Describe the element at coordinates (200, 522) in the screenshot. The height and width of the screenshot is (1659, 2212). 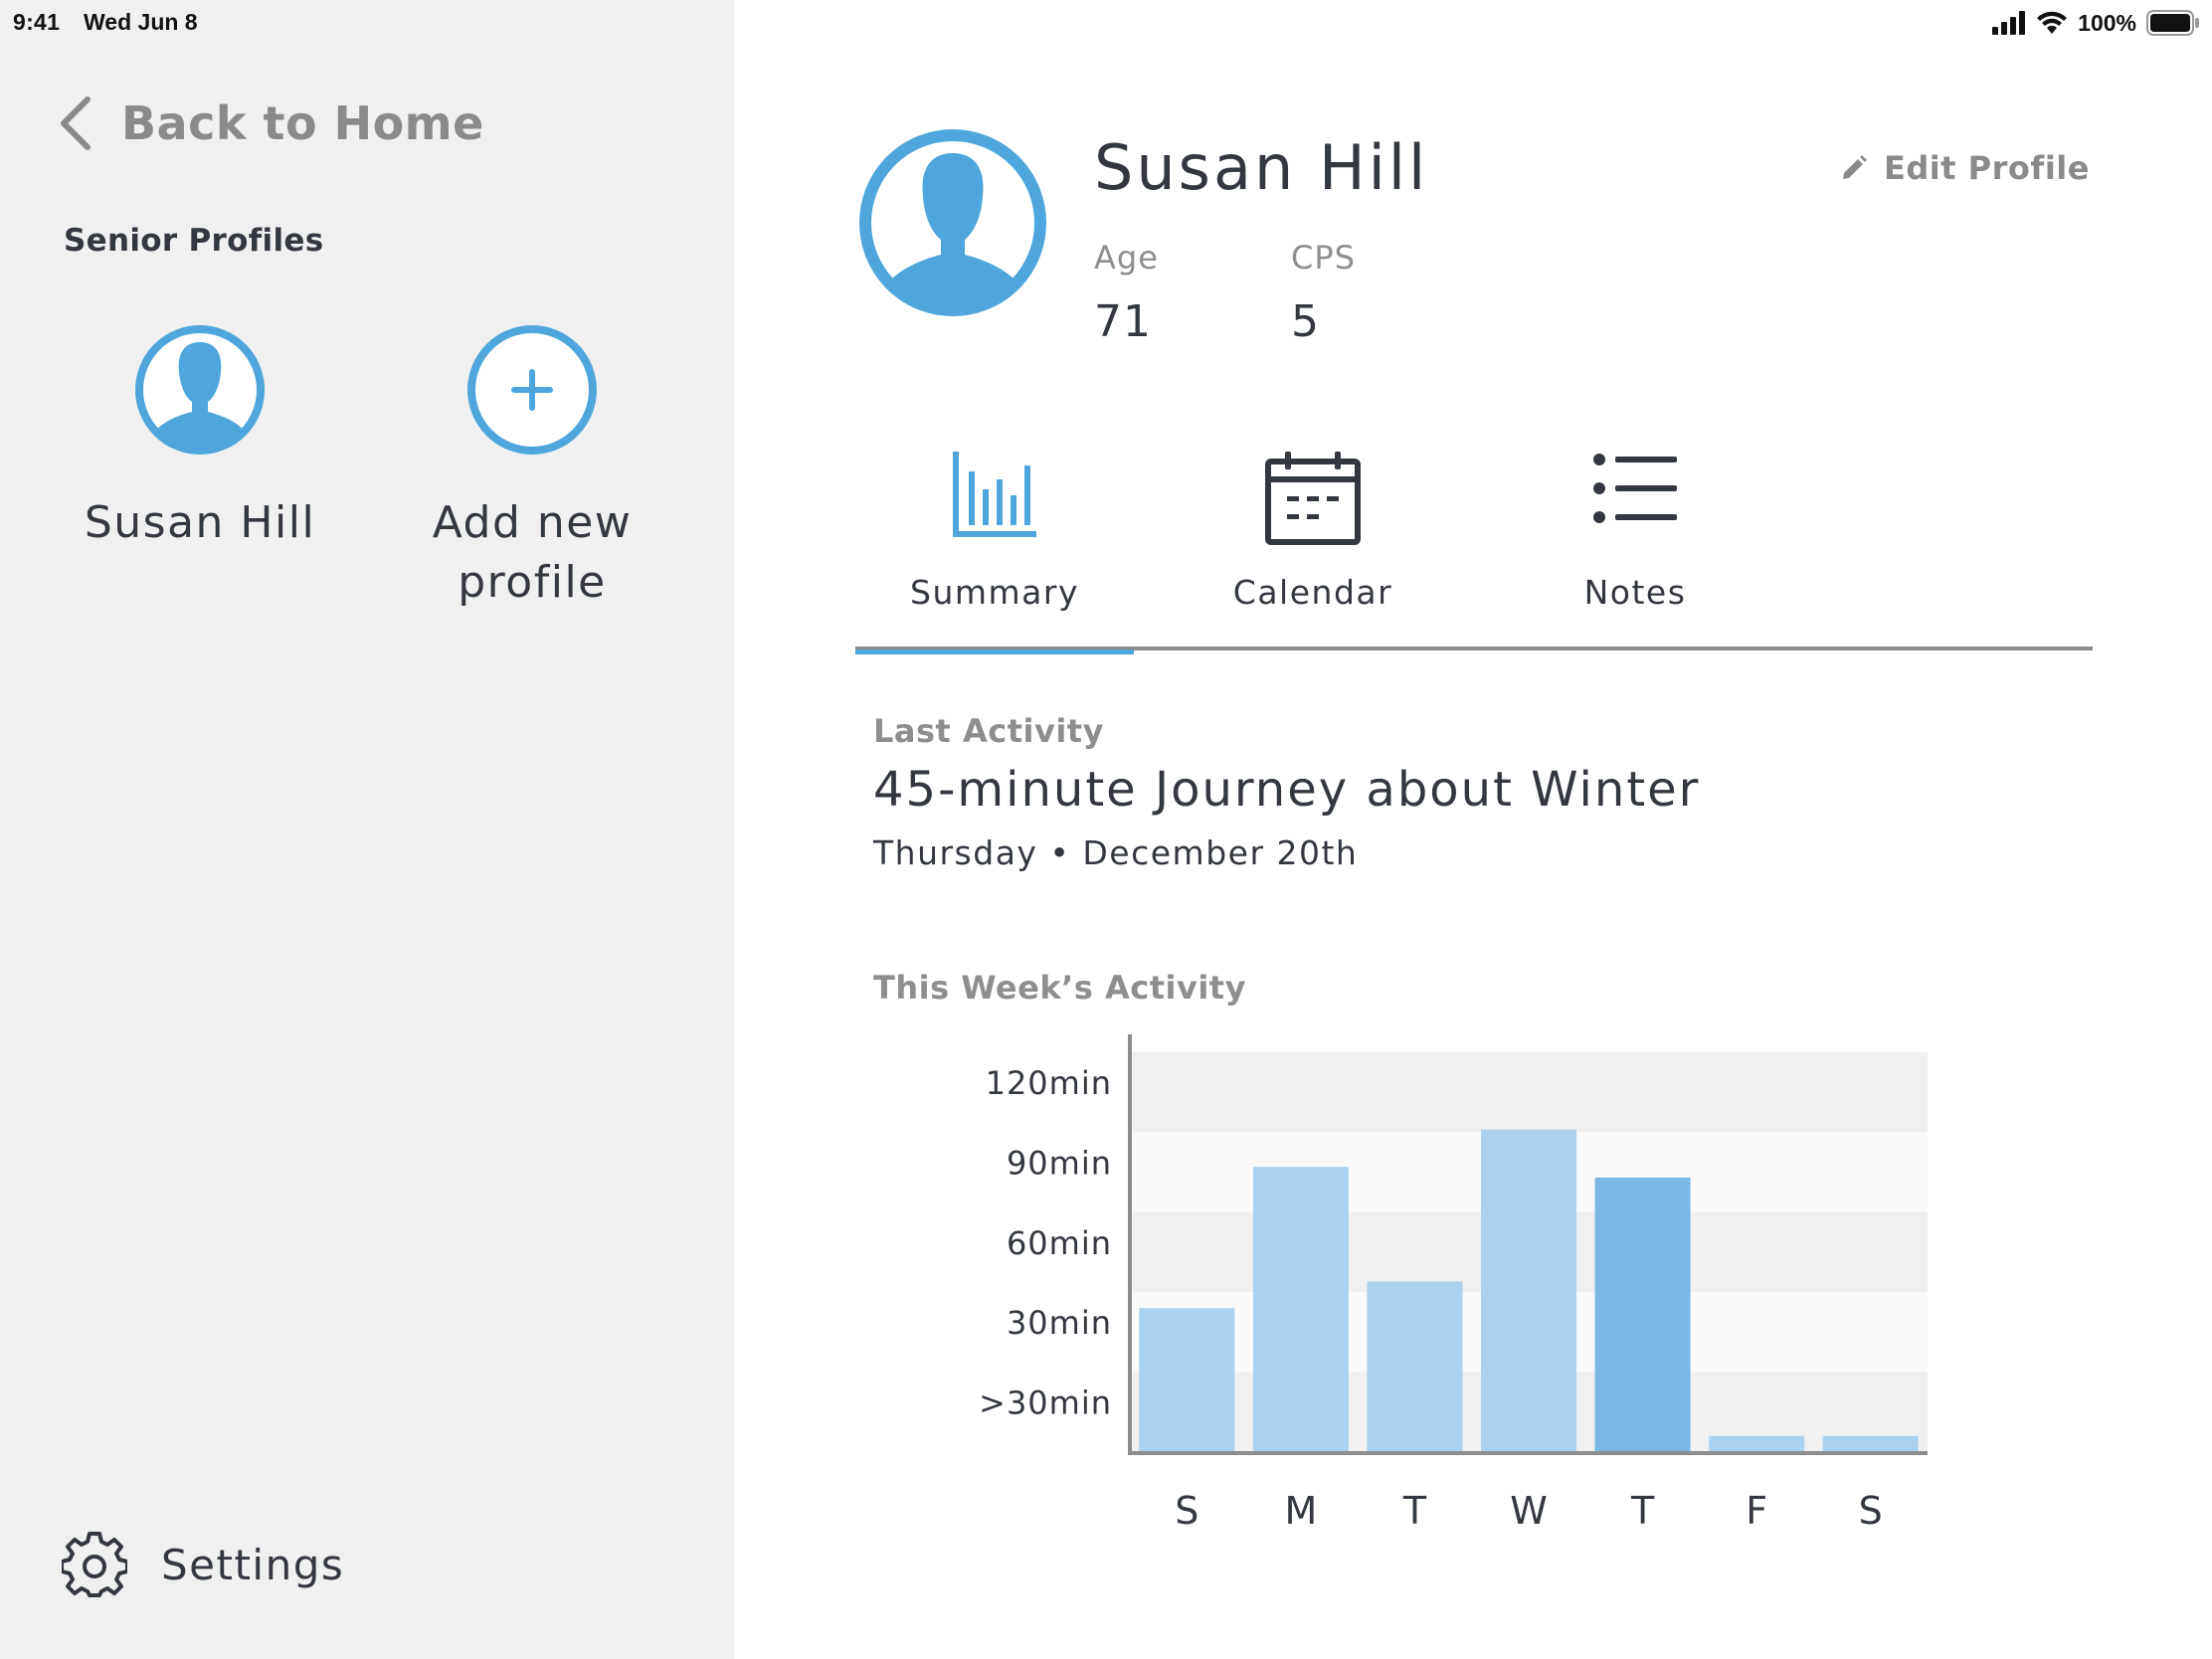
I see `profile-name: Susan Hill` at that location.